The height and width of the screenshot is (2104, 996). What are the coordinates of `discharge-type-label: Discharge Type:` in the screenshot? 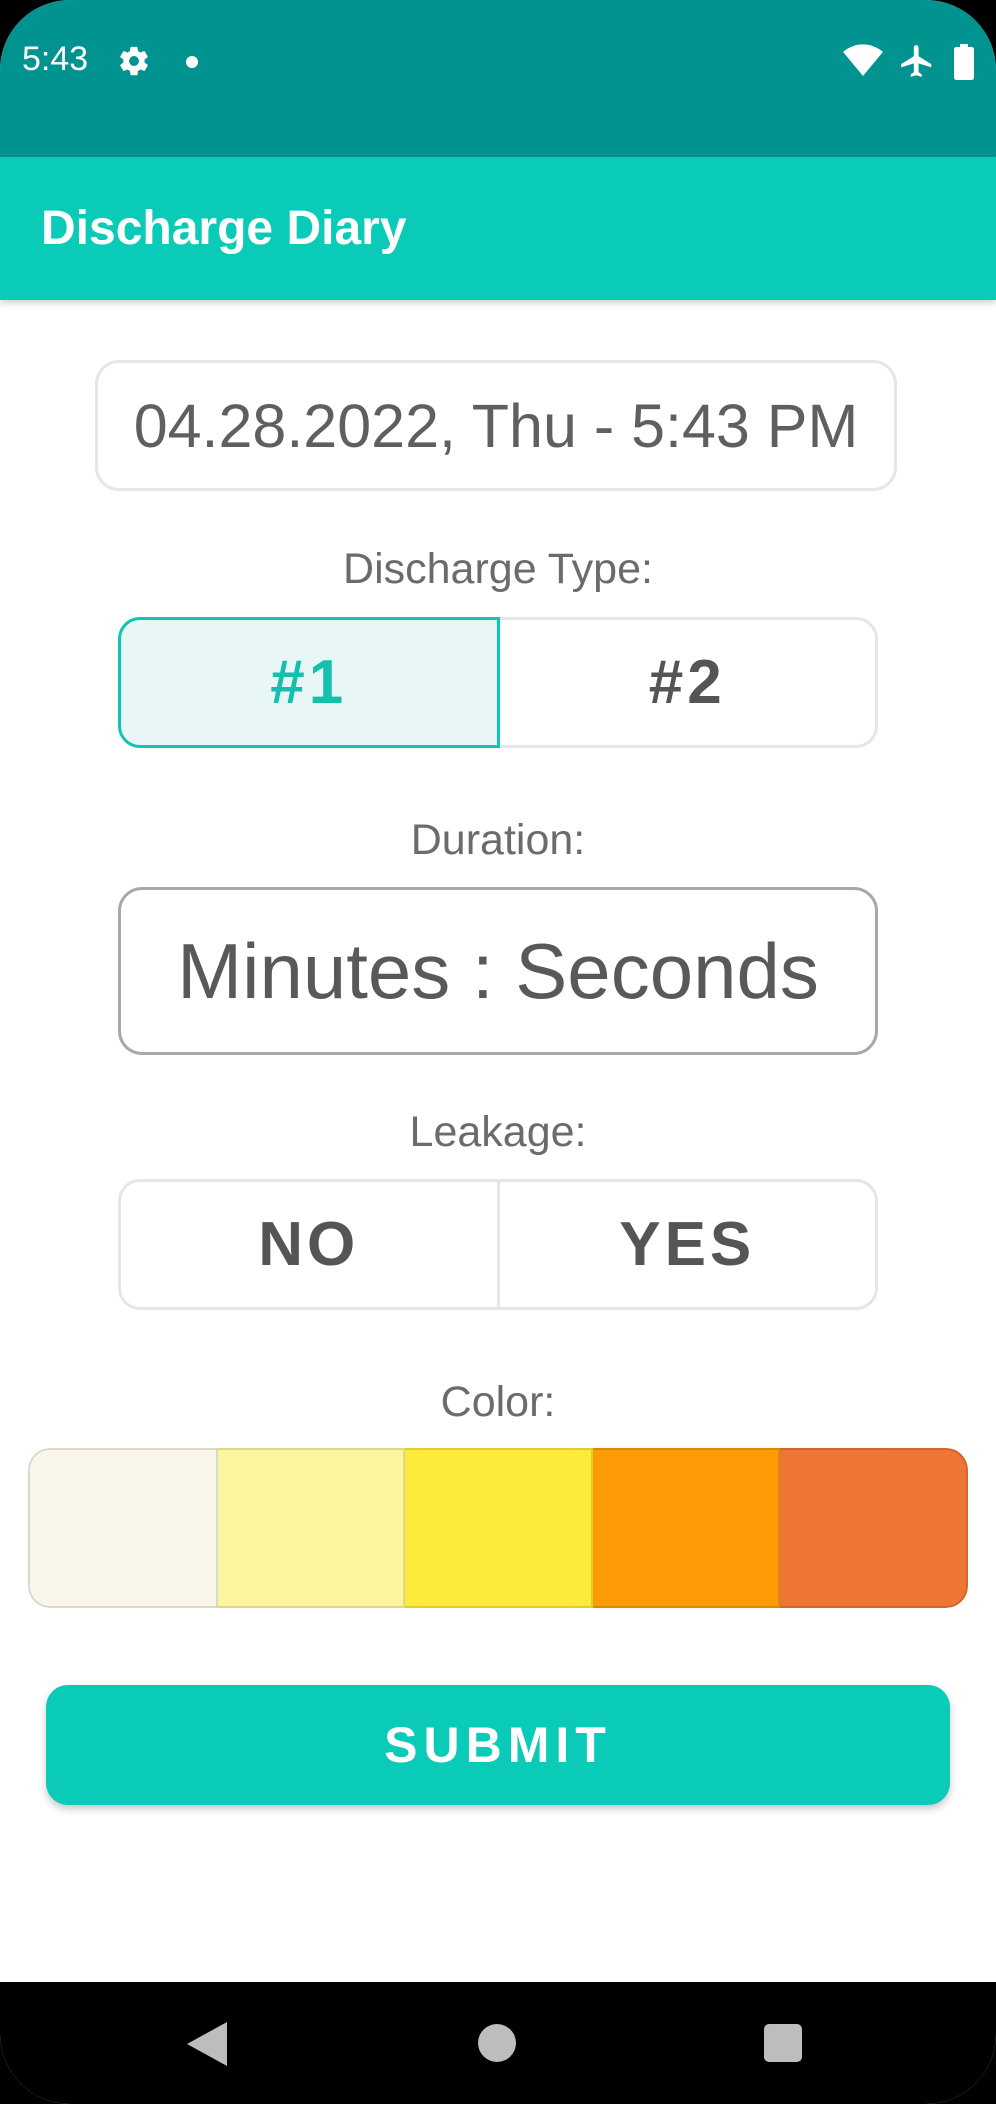 It's located at (498, 569).